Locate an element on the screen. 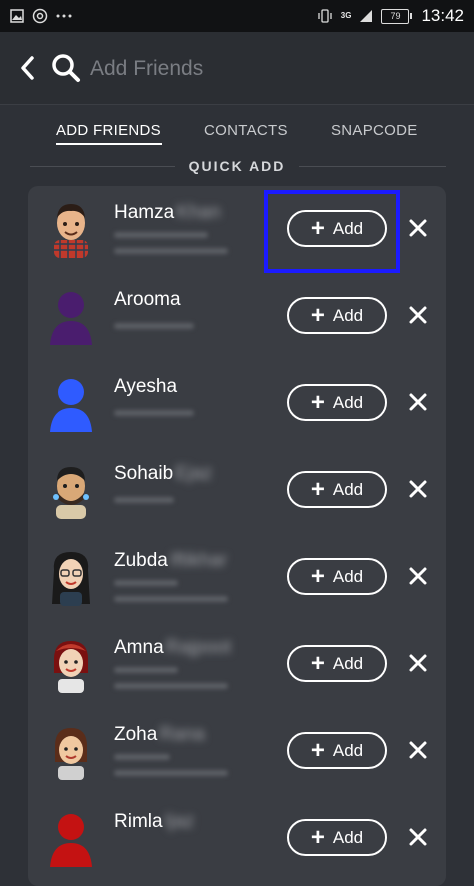 This screenshot has width=474, height=886. list-item: Arooma + Add is located at coordinates (237, 316).